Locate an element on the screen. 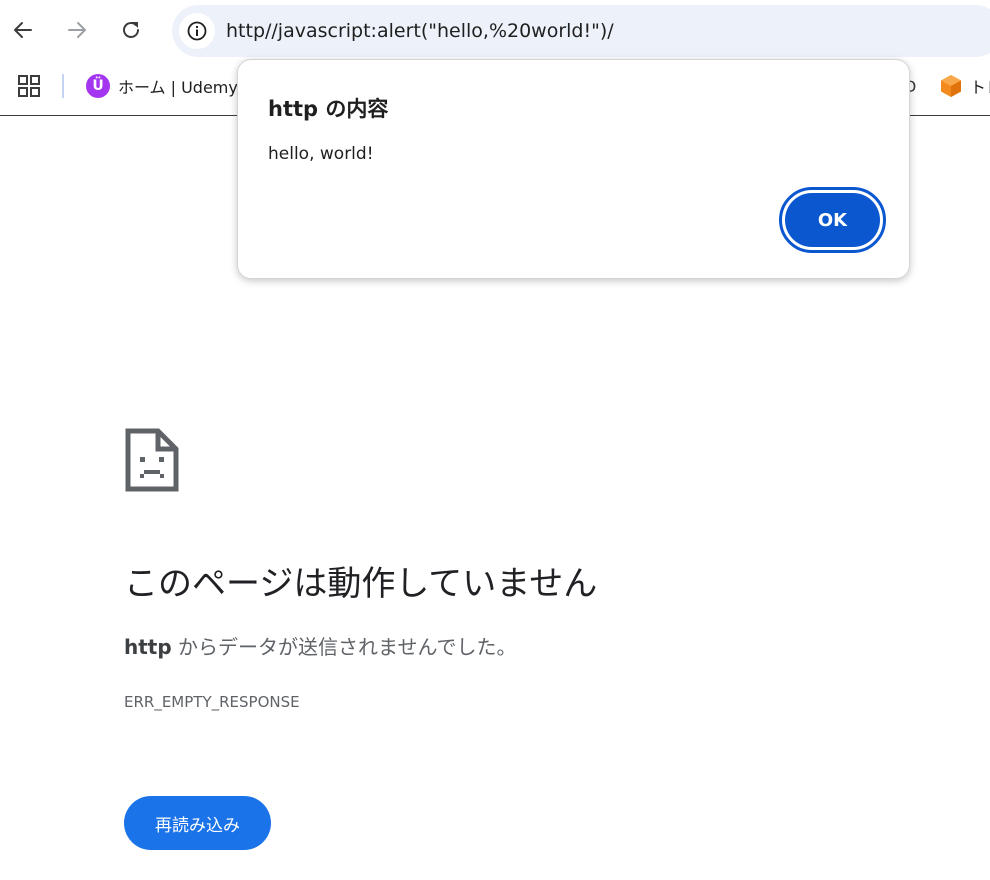  bookmark-udemy: Ü ホーム | Udemy is located at coordinates (162, 86).